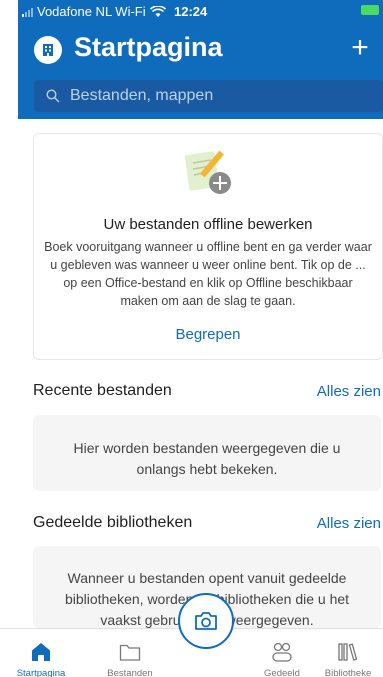  I want to click on status-bar: Vodafone NL Wi-Fi 12:24, so click(200, 11).